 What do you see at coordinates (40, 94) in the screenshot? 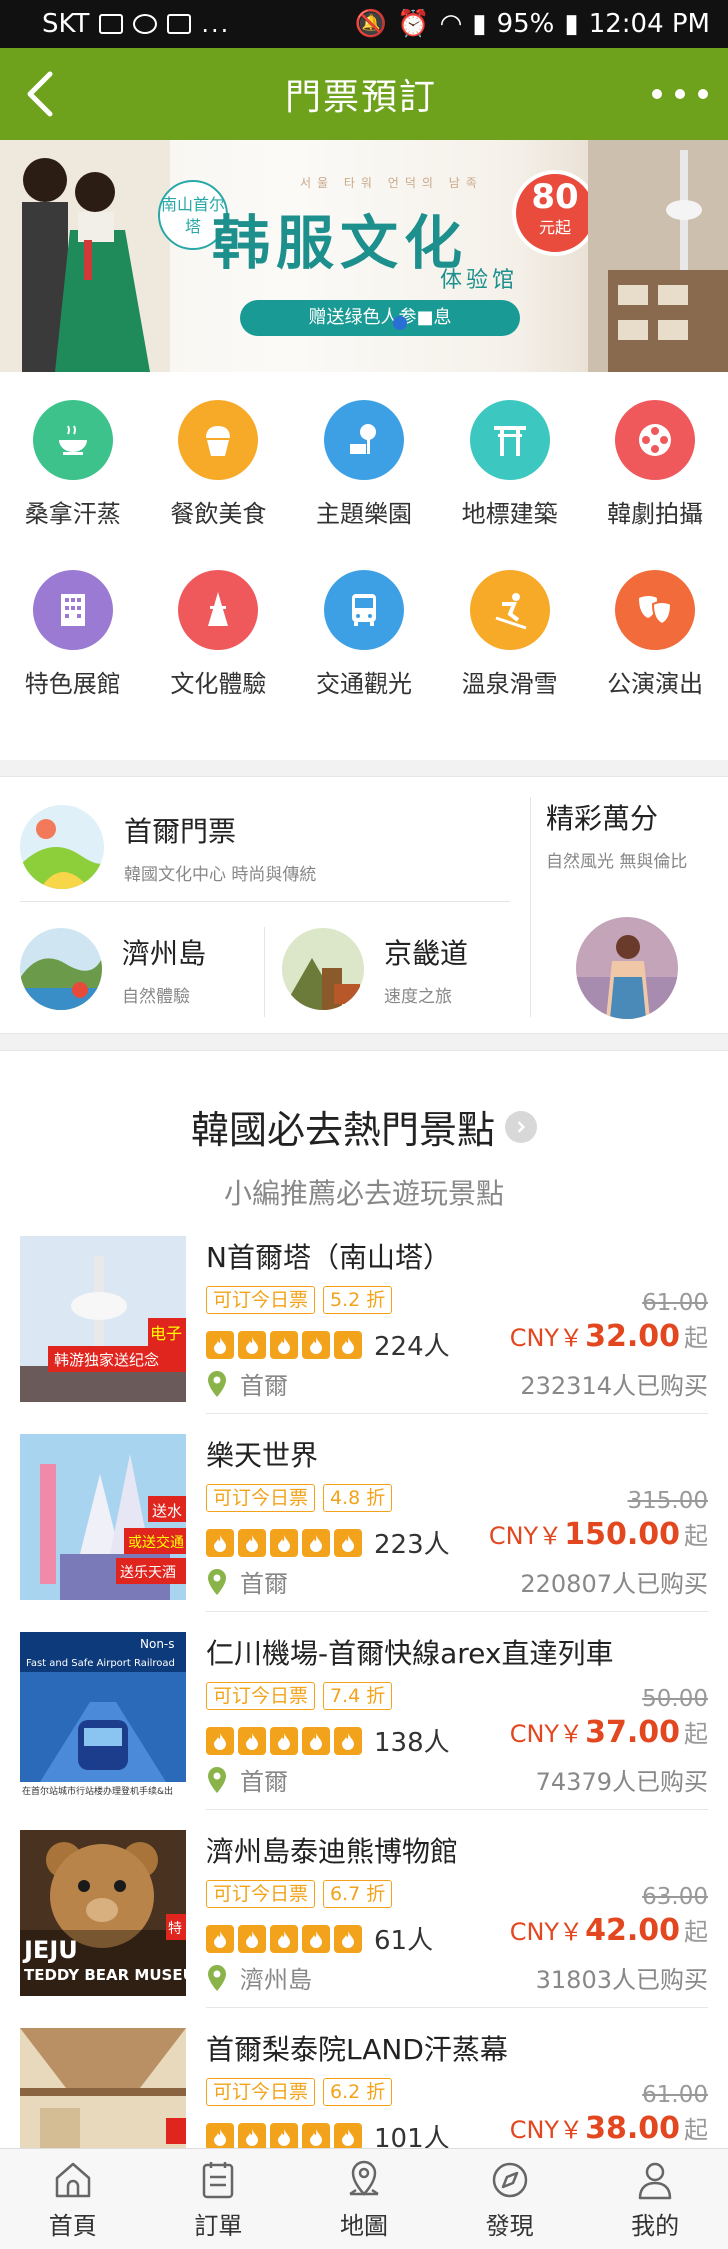
I see `chevron-left-icon` at bounding box center [40, 94].